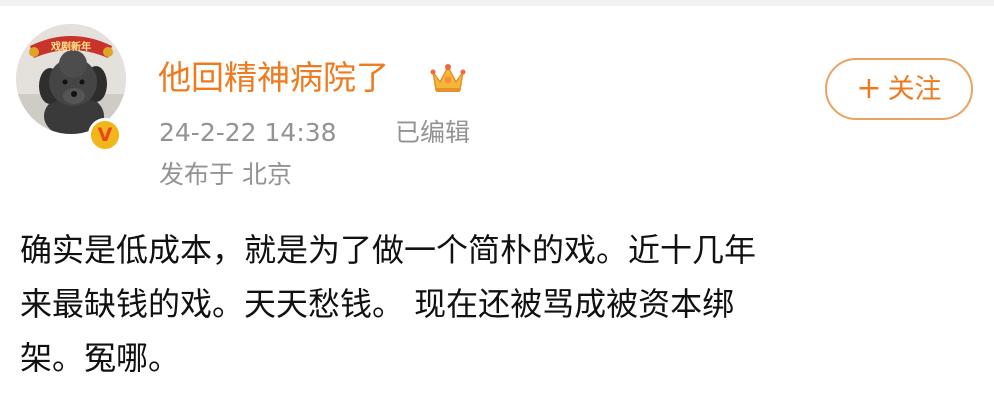 Image resolution: width=994 pixels, height=402 pixels. Describe the element at coordinates (273, 78) in the screenshot. I see `username: 他回精神病院了` at that location.